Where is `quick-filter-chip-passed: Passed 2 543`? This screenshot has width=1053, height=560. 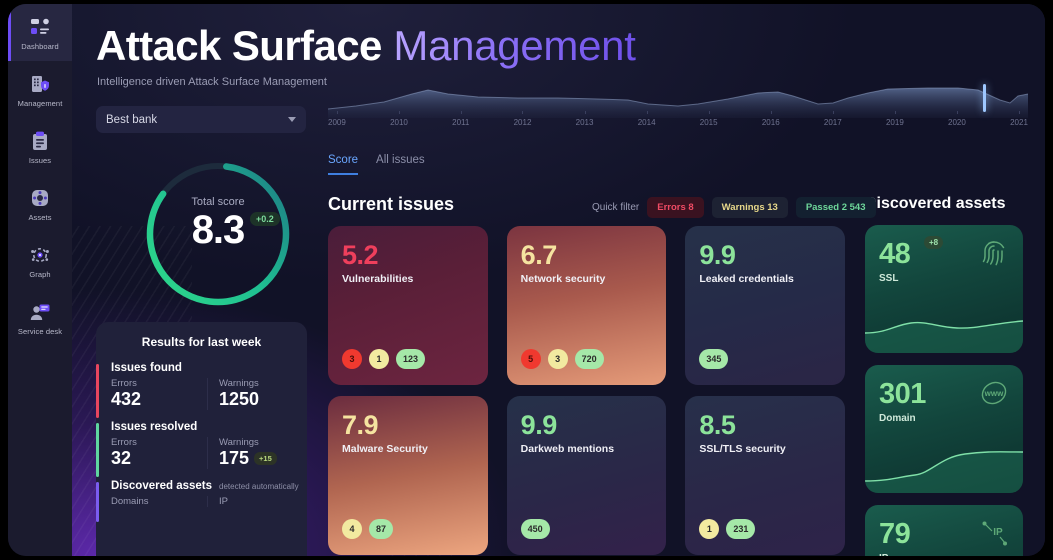 quick-filter-chip-passed: Passed 2 543 is located at coordinates (835, 207).